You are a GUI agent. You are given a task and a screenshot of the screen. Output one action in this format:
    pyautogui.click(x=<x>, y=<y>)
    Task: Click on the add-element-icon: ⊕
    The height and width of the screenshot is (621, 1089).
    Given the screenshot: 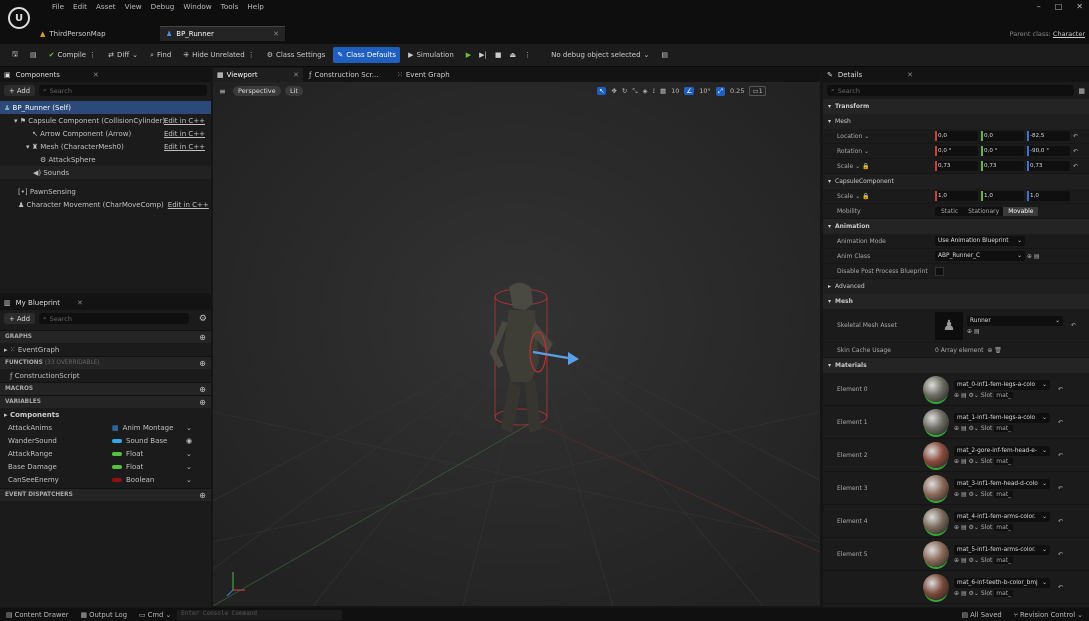 What is the action you would take?
    pyautogui.click(x=988, y=350)
    